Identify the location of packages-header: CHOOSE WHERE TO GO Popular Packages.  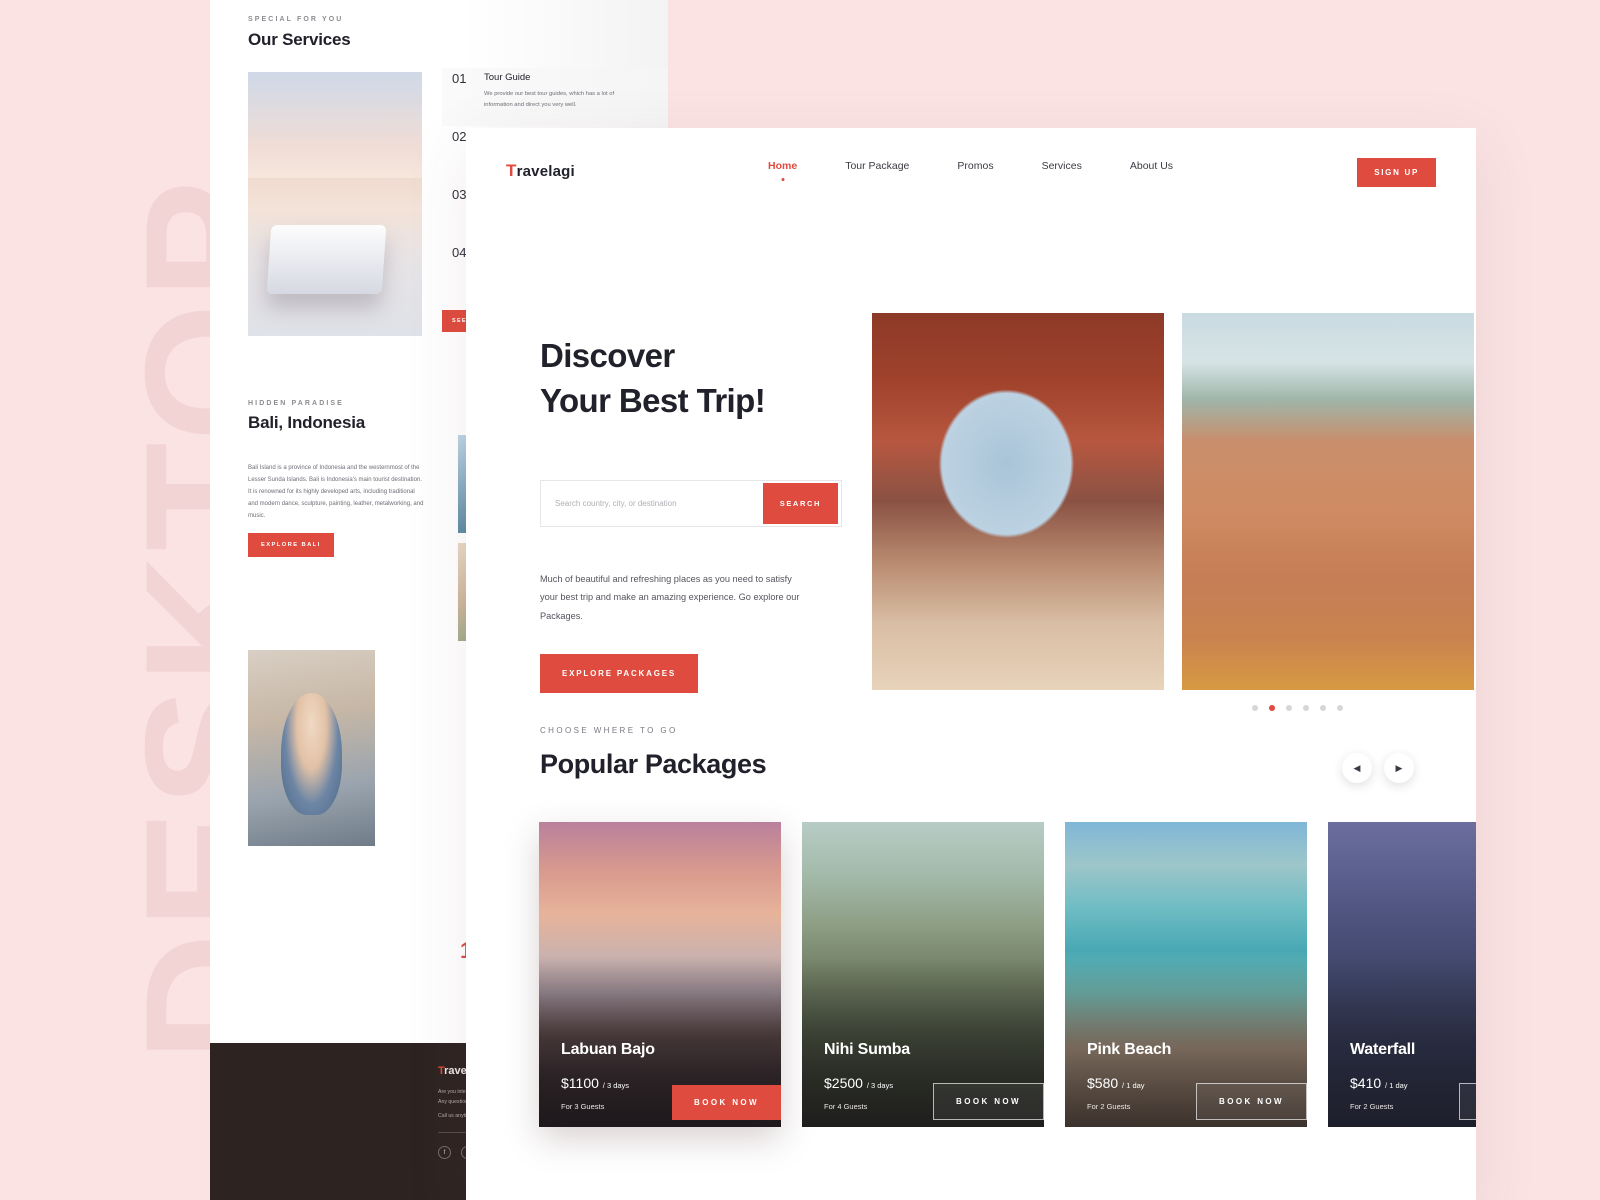
(653, 753).